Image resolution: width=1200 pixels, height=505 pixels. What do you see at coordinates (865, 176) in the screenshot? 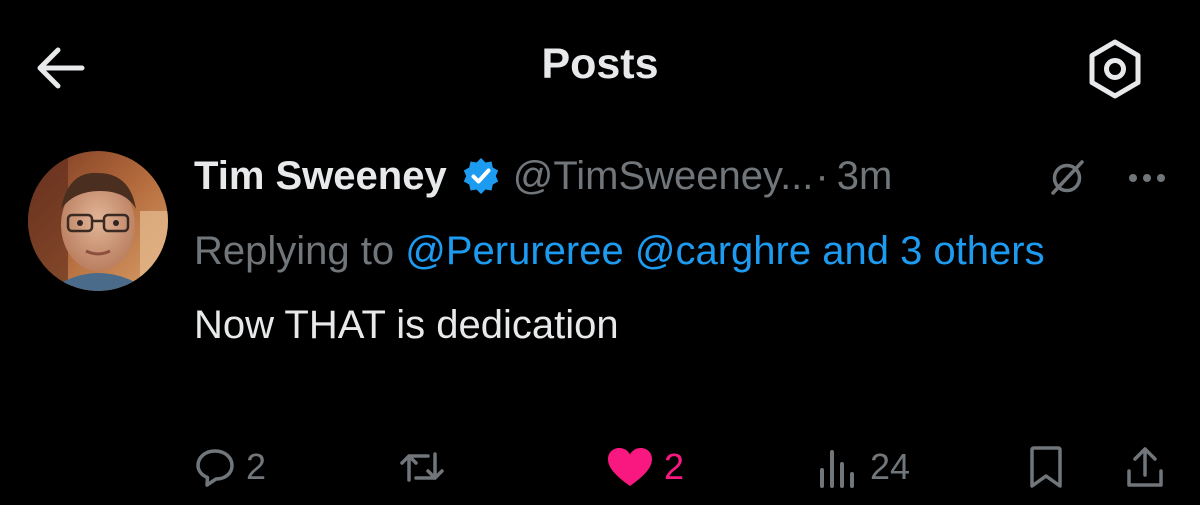
I see `timestamp: 3m` at bounding box center [865, 176].